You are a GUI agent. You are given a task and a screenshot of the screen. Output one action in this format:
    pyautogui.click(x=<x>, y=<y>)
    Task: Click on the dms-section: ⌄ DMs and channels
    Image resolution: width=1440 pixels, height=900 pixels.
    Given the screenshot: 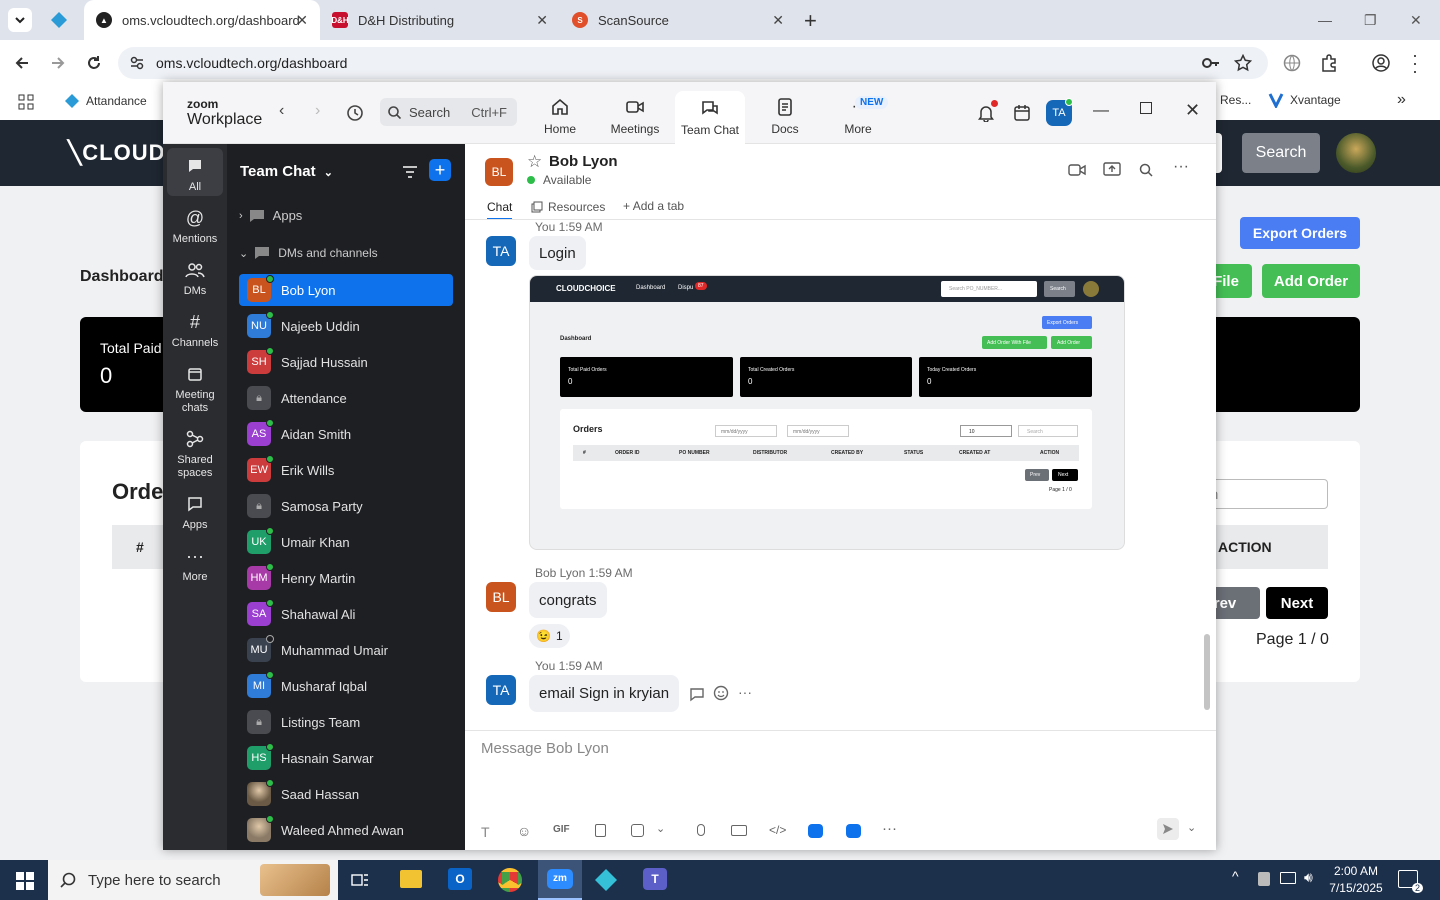 What is the action you would take?
    pyautogui.click(x=308, y=253)
    